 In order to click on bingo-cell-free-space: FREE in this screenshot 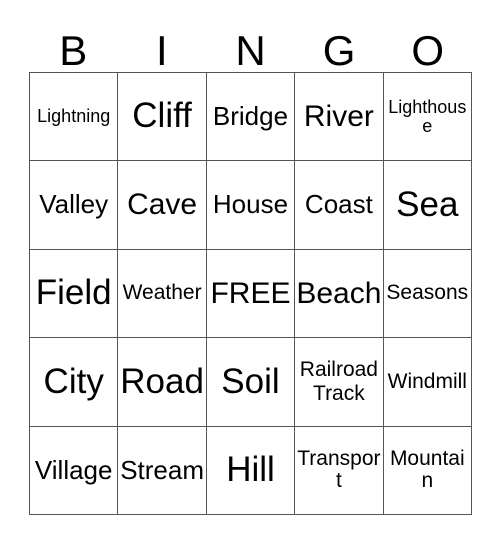, I will do `click(251, 294)`.